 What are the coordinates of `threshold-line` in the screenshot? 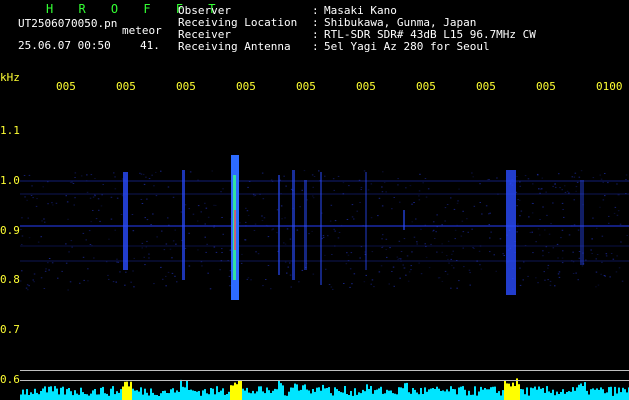 It's located at (324, 380).